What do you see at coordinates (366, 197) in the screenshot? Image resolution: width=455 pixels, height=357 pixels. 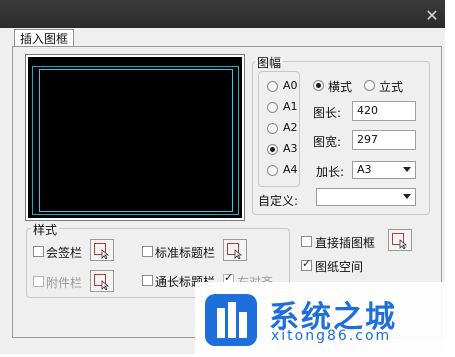 I see `custom-select` at bounding box center [366, 197].